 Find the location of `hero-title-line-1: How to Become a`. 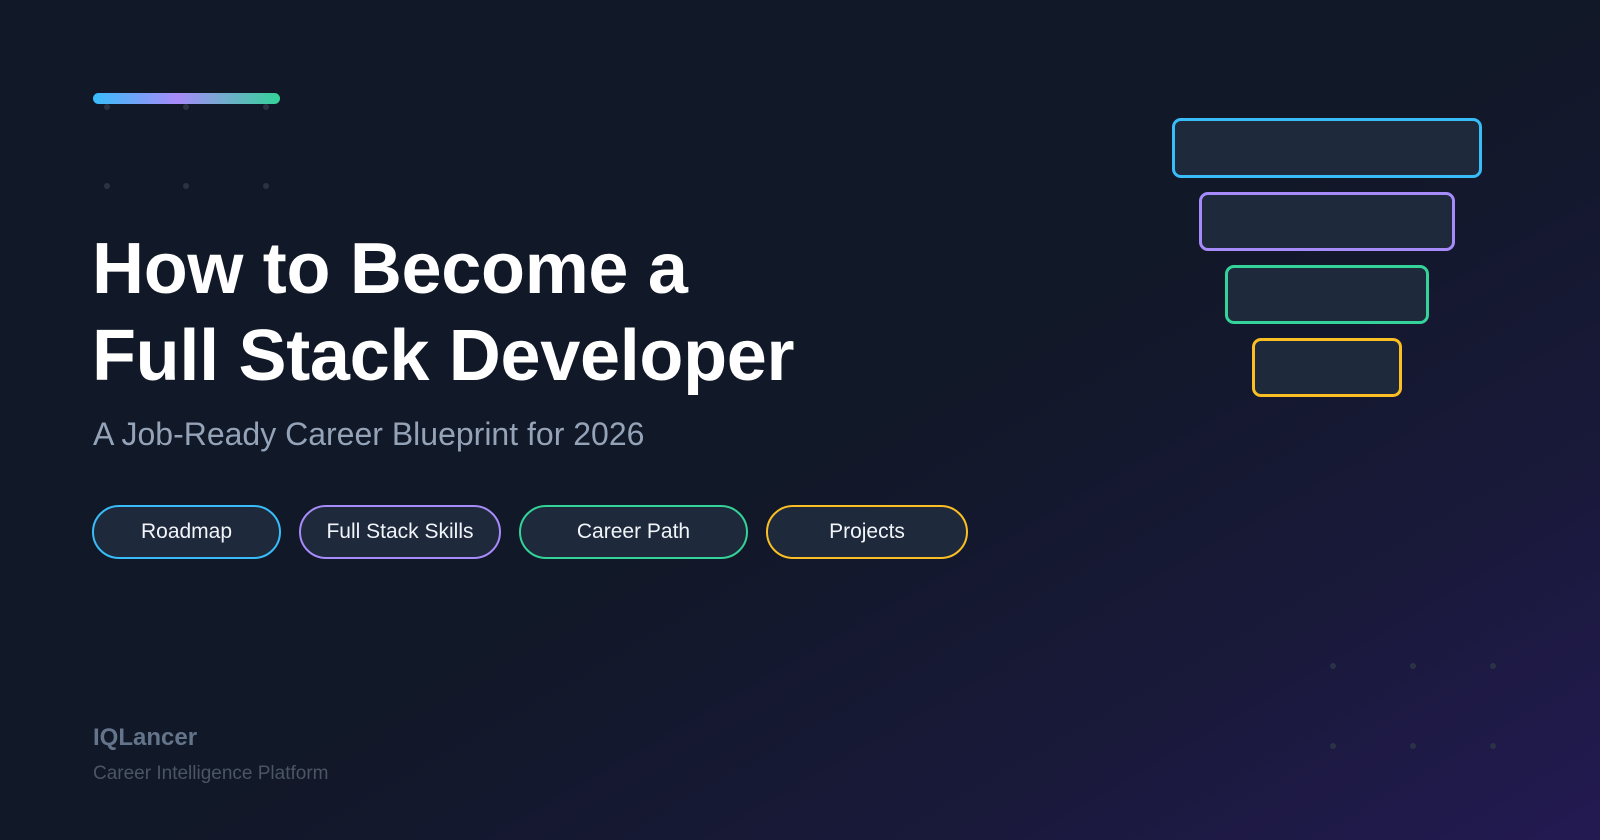

hero-title-line-1: How to Become a is located at coordinates (390, 269).